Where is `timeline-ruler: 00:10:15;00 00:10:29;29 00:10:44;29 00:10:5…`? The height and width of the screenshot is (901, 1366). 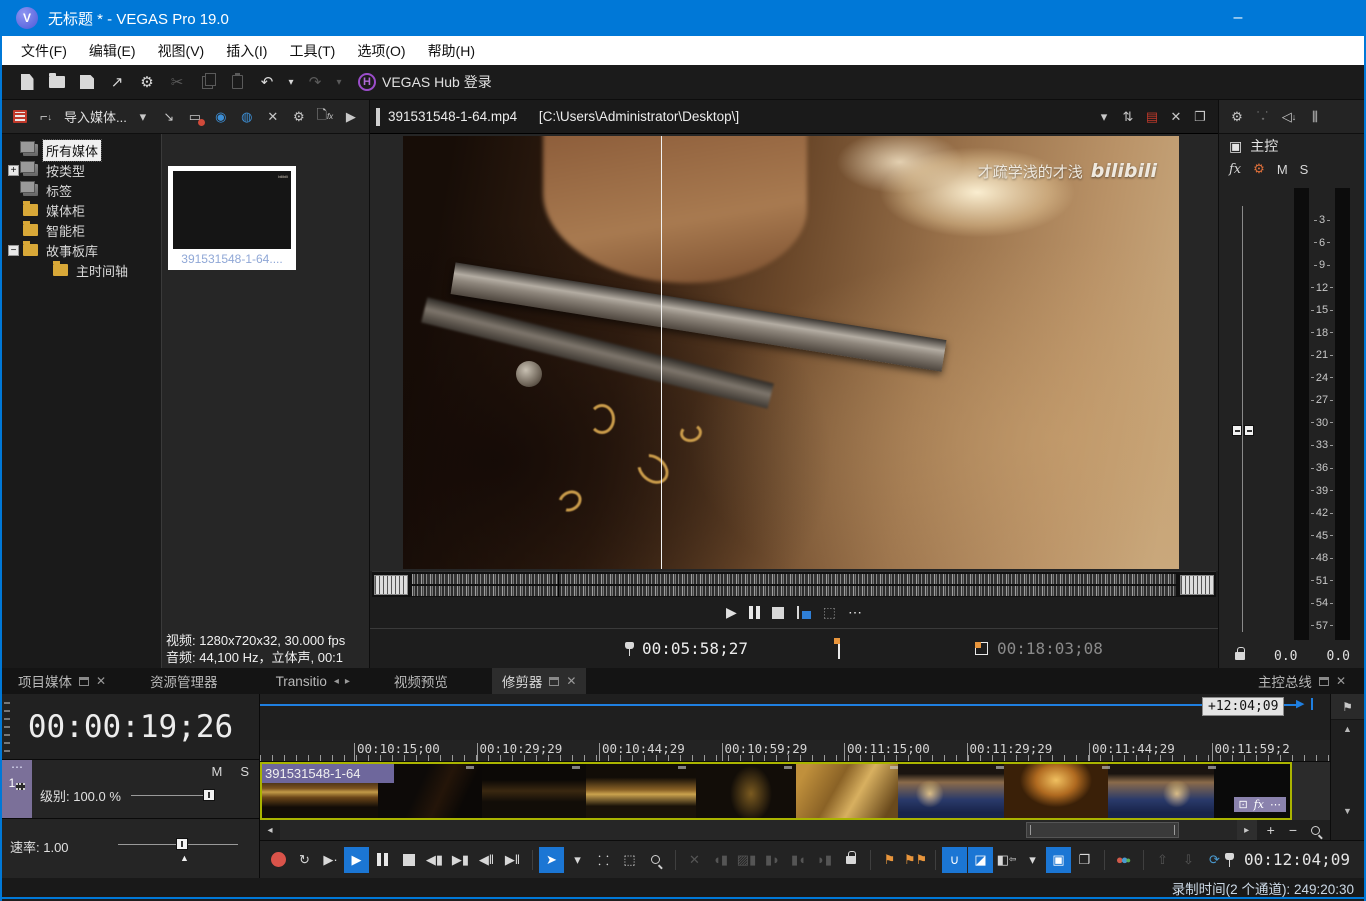 timeline-ruler: 00:10:15;00 00:10:29;29 00:10:44;29 00:10:5… is located at coordinates (795, 751).